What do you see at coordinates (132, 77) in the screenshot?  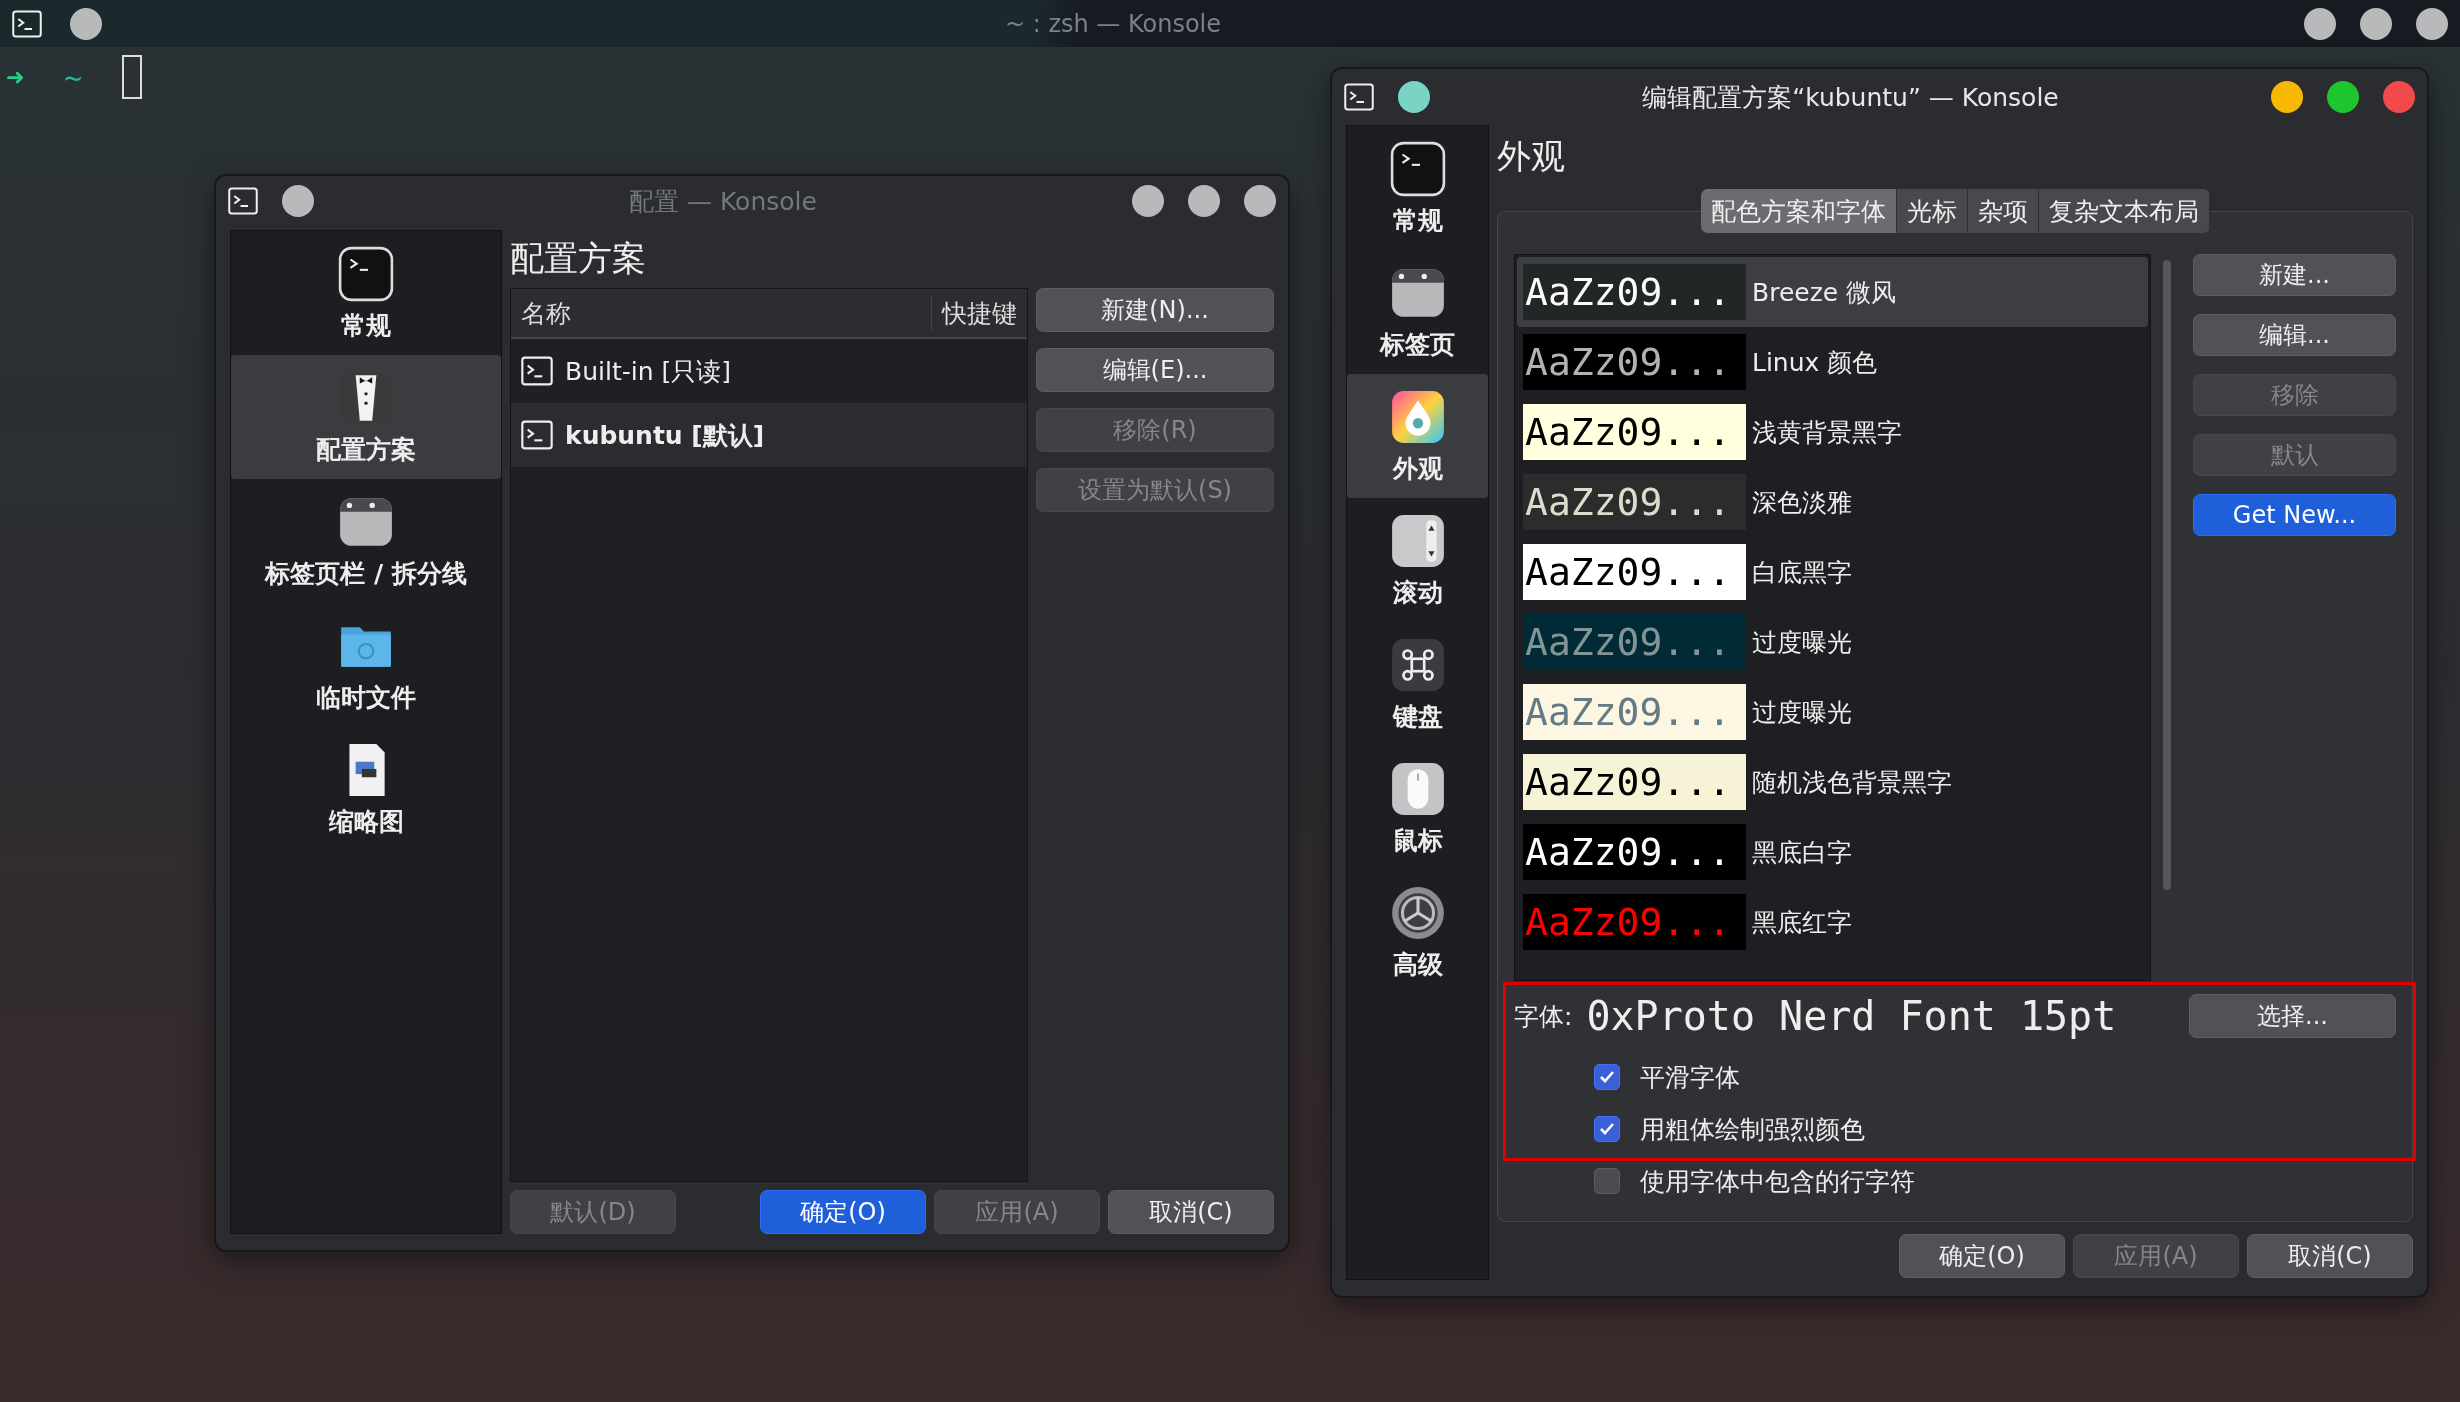 I see `text-cursor` at bounding box center [132, 77].